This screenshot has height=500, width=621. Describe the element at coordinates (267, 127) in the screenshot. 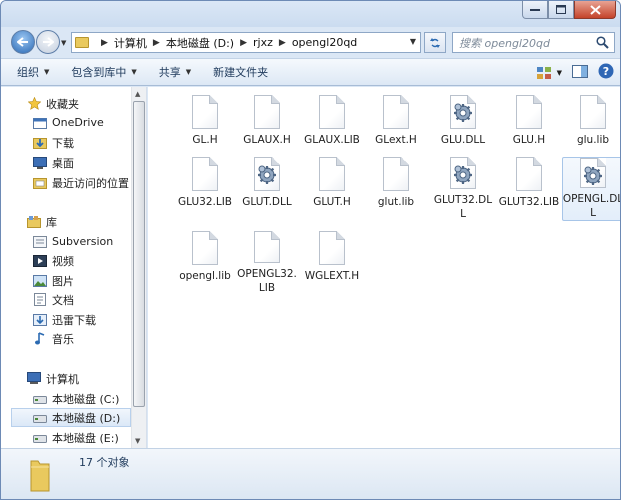

I see `file-item: GLAUX.H` at that location.